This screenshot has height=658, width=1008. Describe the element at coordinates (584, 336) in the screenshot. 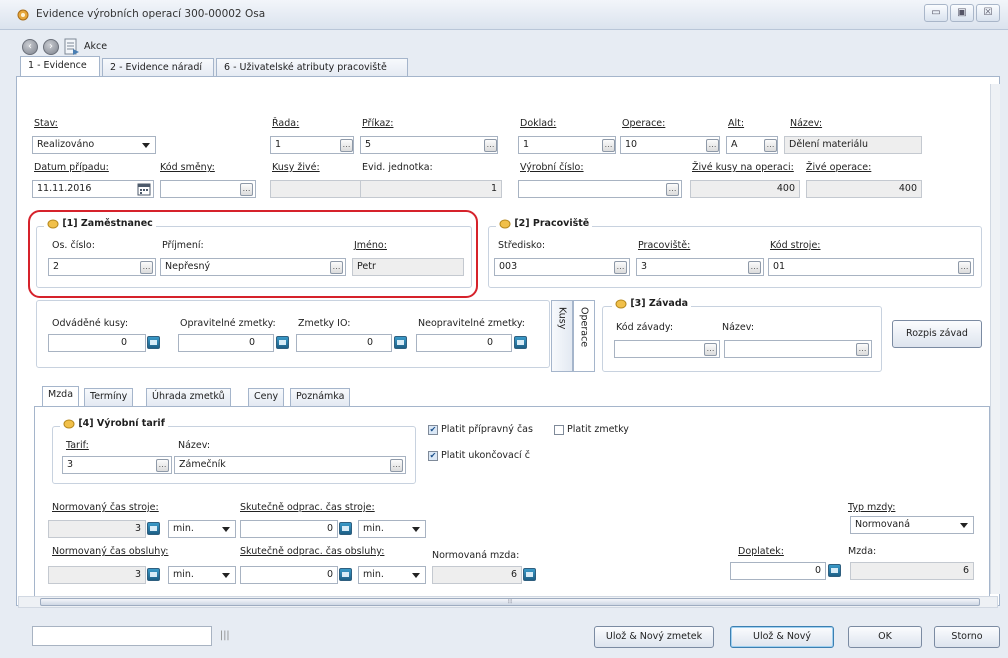

I see `vtab-operace: Operace` at that location.